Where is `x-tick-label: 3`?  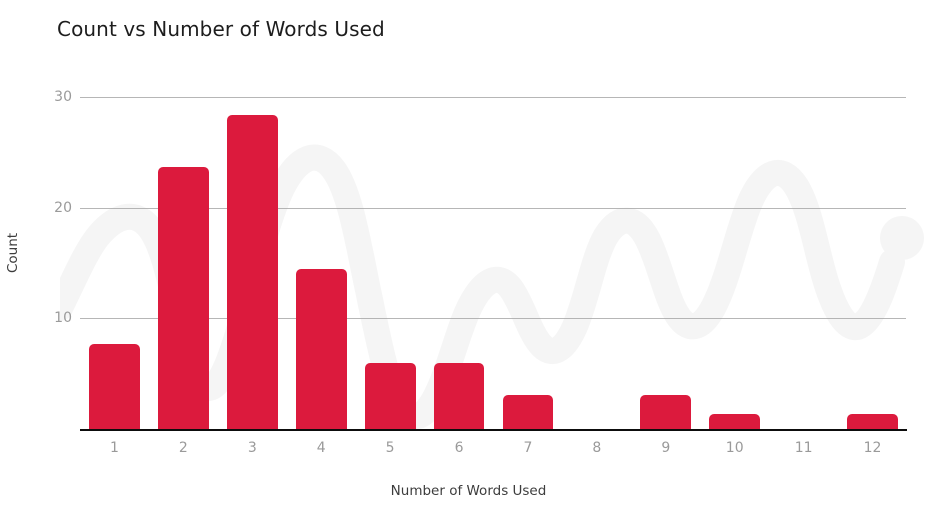 x-tick-label: 3 is located at coordinates (252, 448).